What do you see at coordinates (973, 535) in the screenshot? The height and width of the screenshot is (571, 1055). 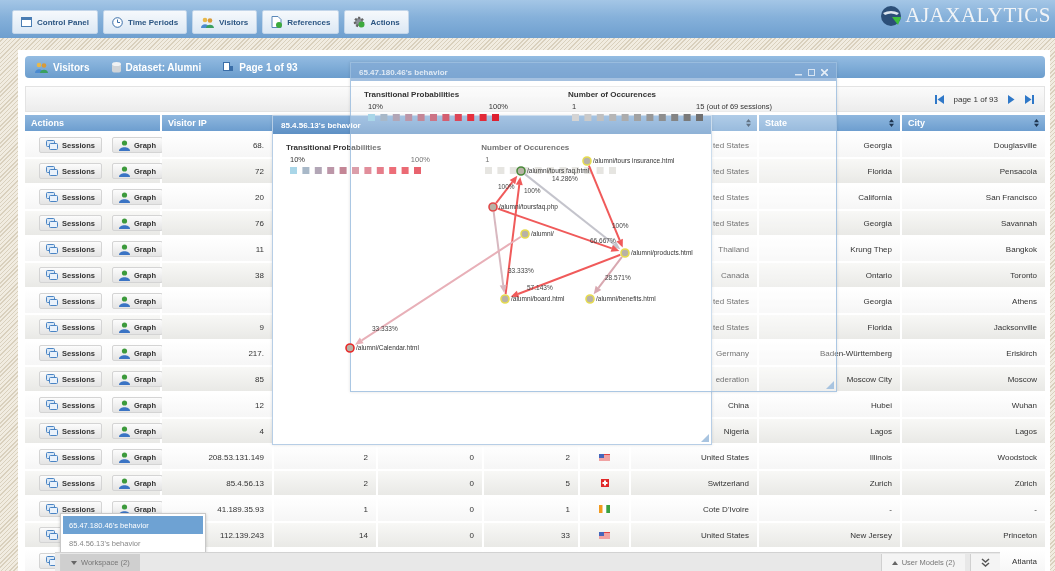 I see `table-cell: Princeton` at bounding box center [973, 535].